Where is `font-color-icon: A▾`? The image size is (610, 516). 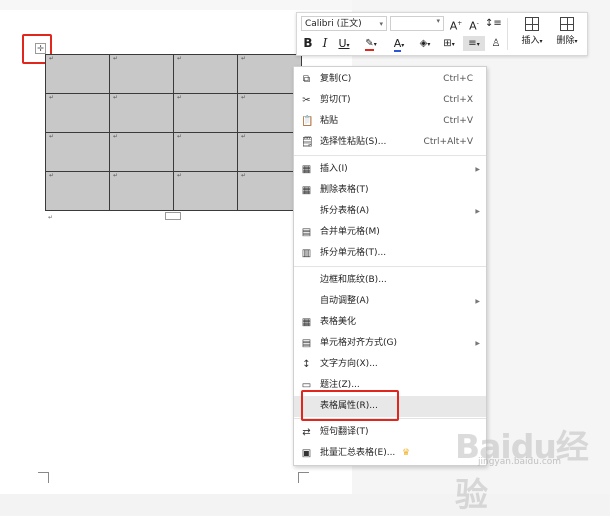
font-color-icon: A▾ is located at coordinates (399, 44).